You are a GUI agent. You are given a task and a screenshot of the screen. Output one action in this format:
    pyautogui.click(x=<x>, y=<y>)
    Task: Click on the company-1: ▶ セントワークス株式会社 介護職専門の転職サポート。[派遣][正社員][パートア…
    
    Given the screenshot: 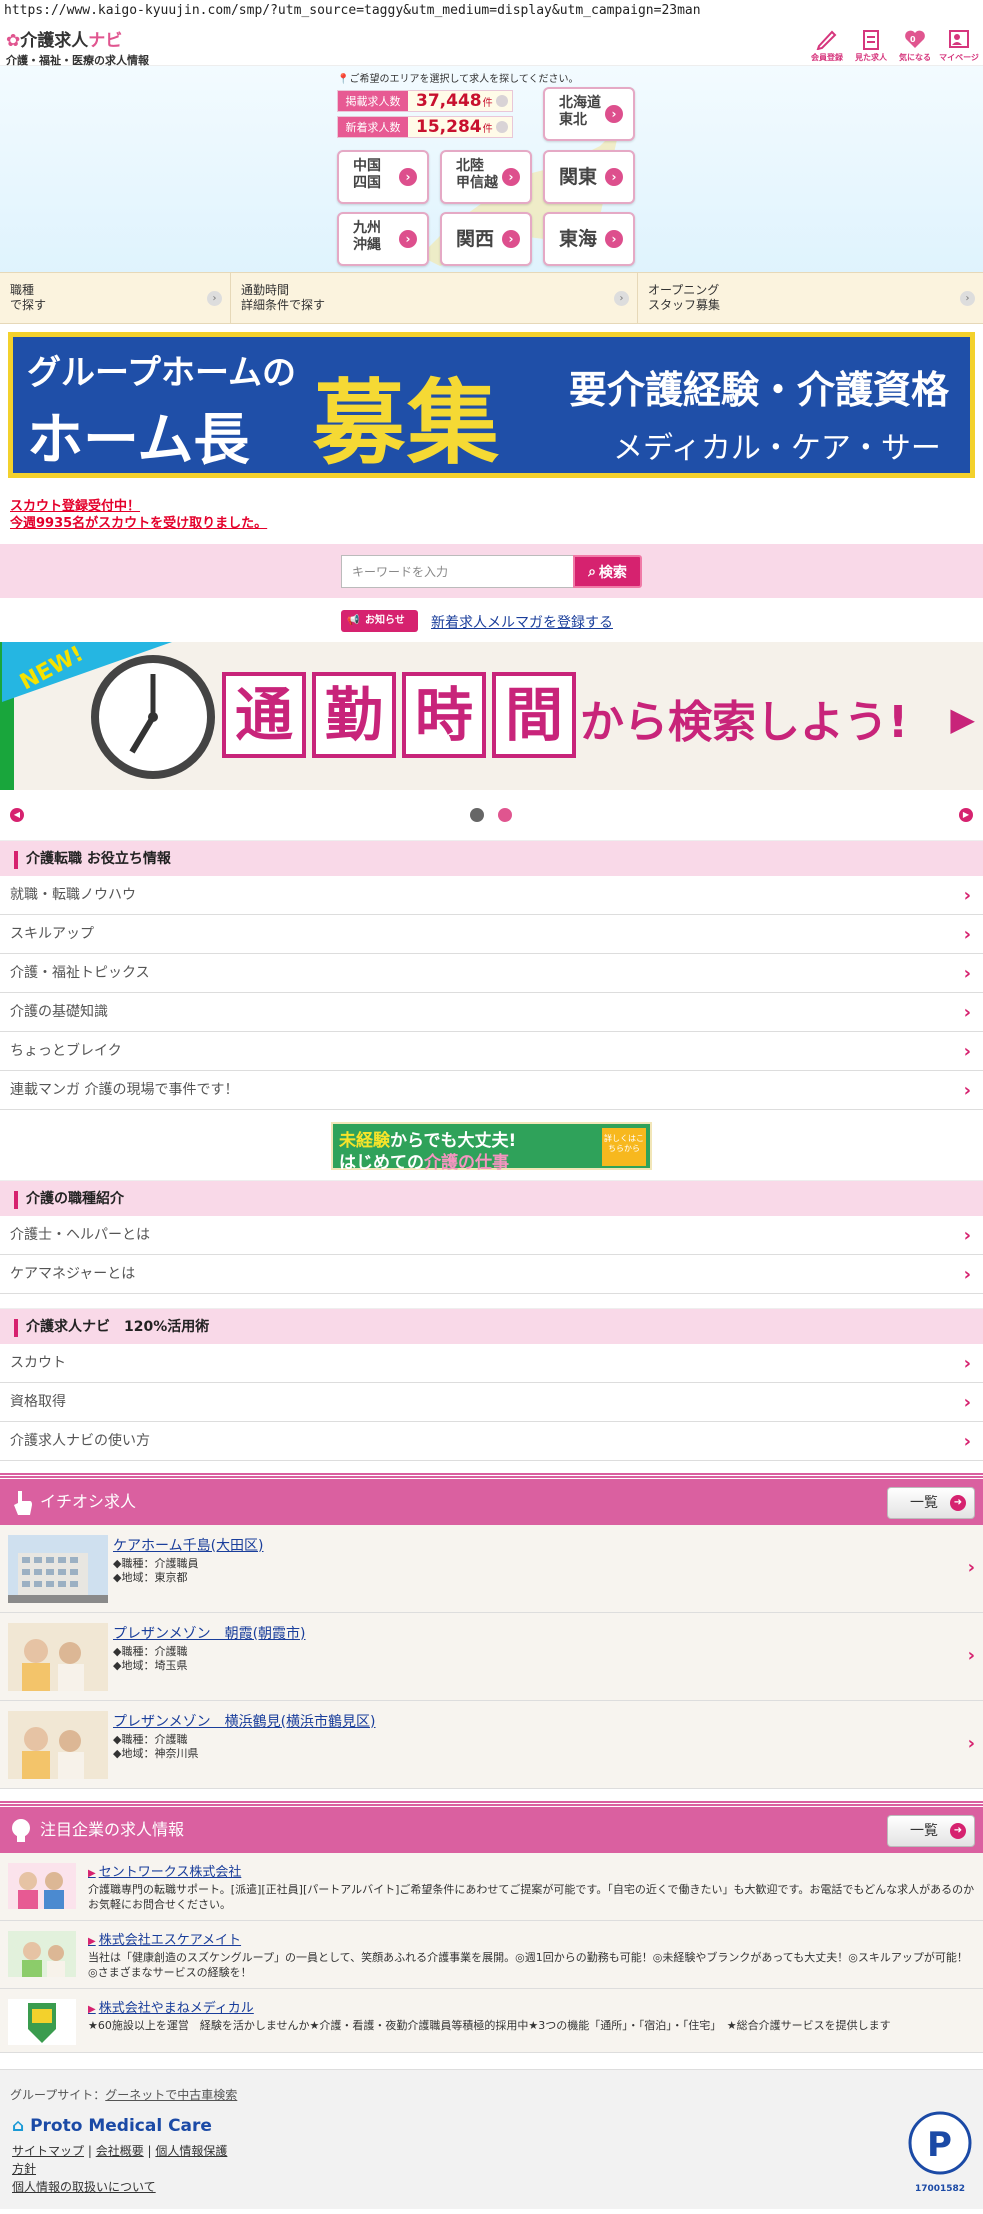 What is the action you would take?
    pyautogui.click(x=491, y=1887)
    